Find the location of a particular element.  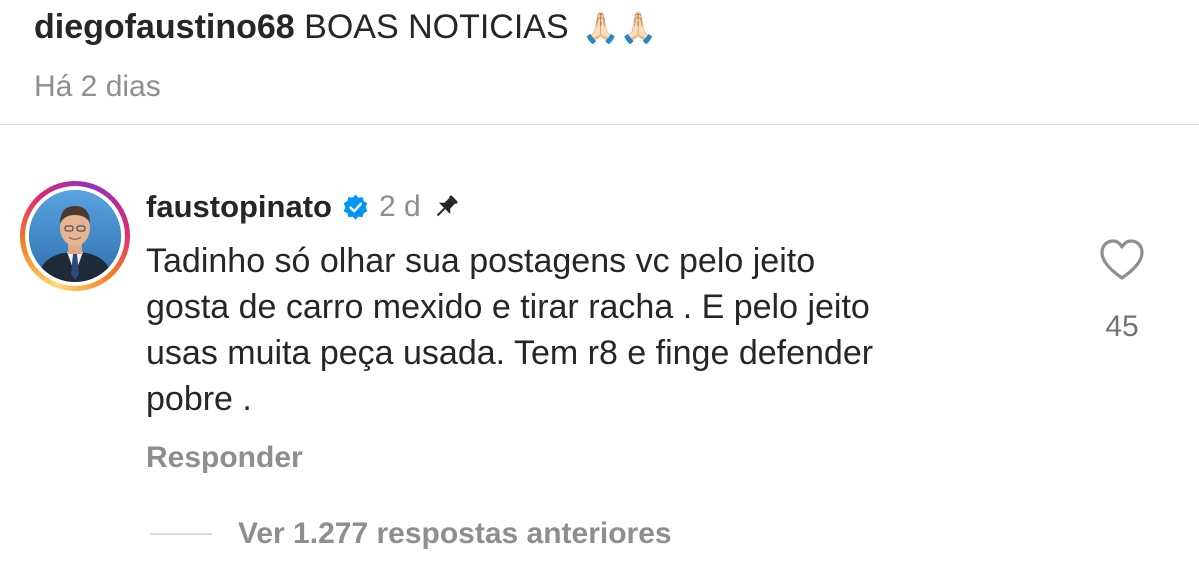

like-button is located at coordinates (1122, 260).